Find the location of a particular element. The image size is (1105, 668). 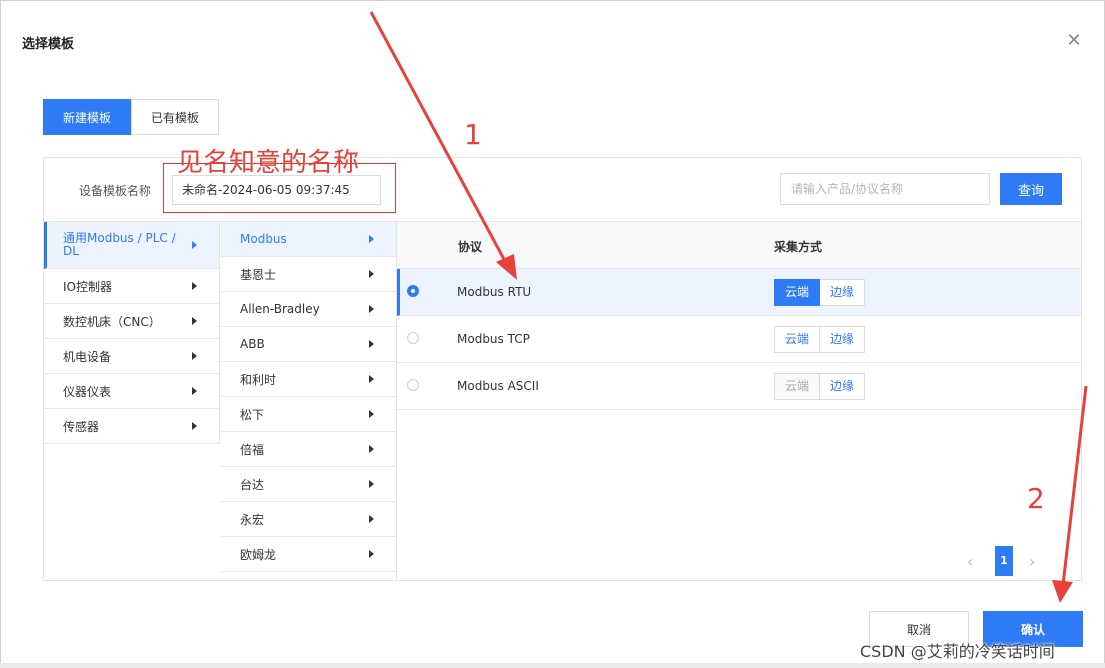

watermark: CSDN @艾莉的冷笑话时间 is located at coordinates (957, 651).